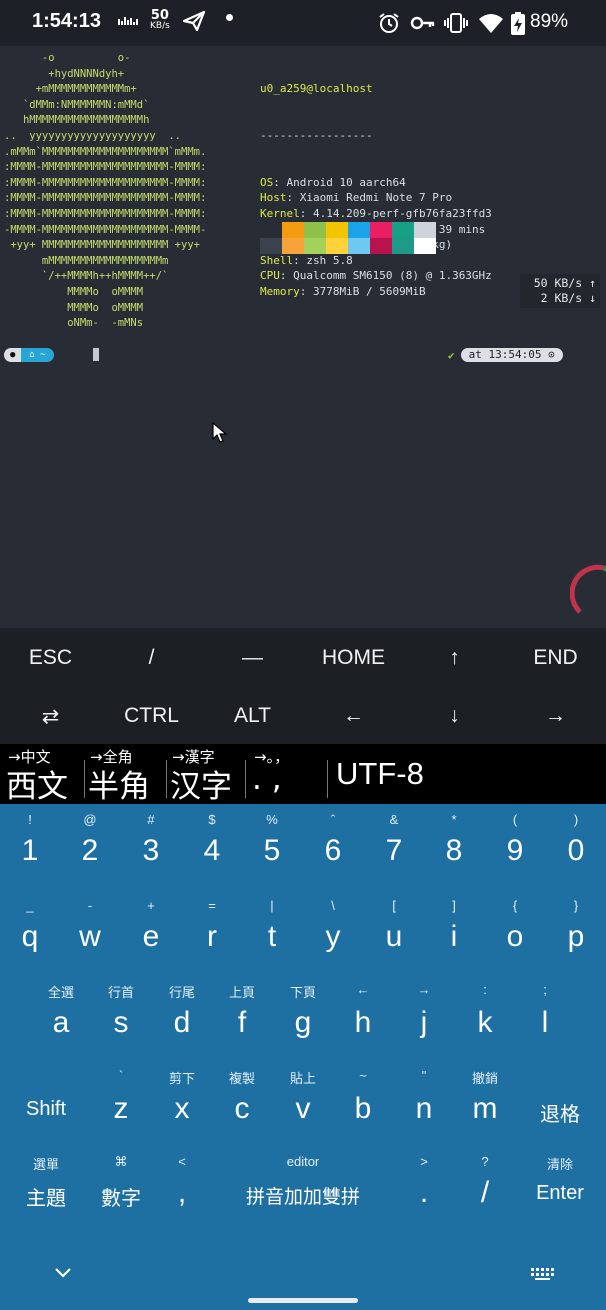  Describe the element at coordinates (272, 850) in the screenshot. I see `number-key-4: % 5` at that location.